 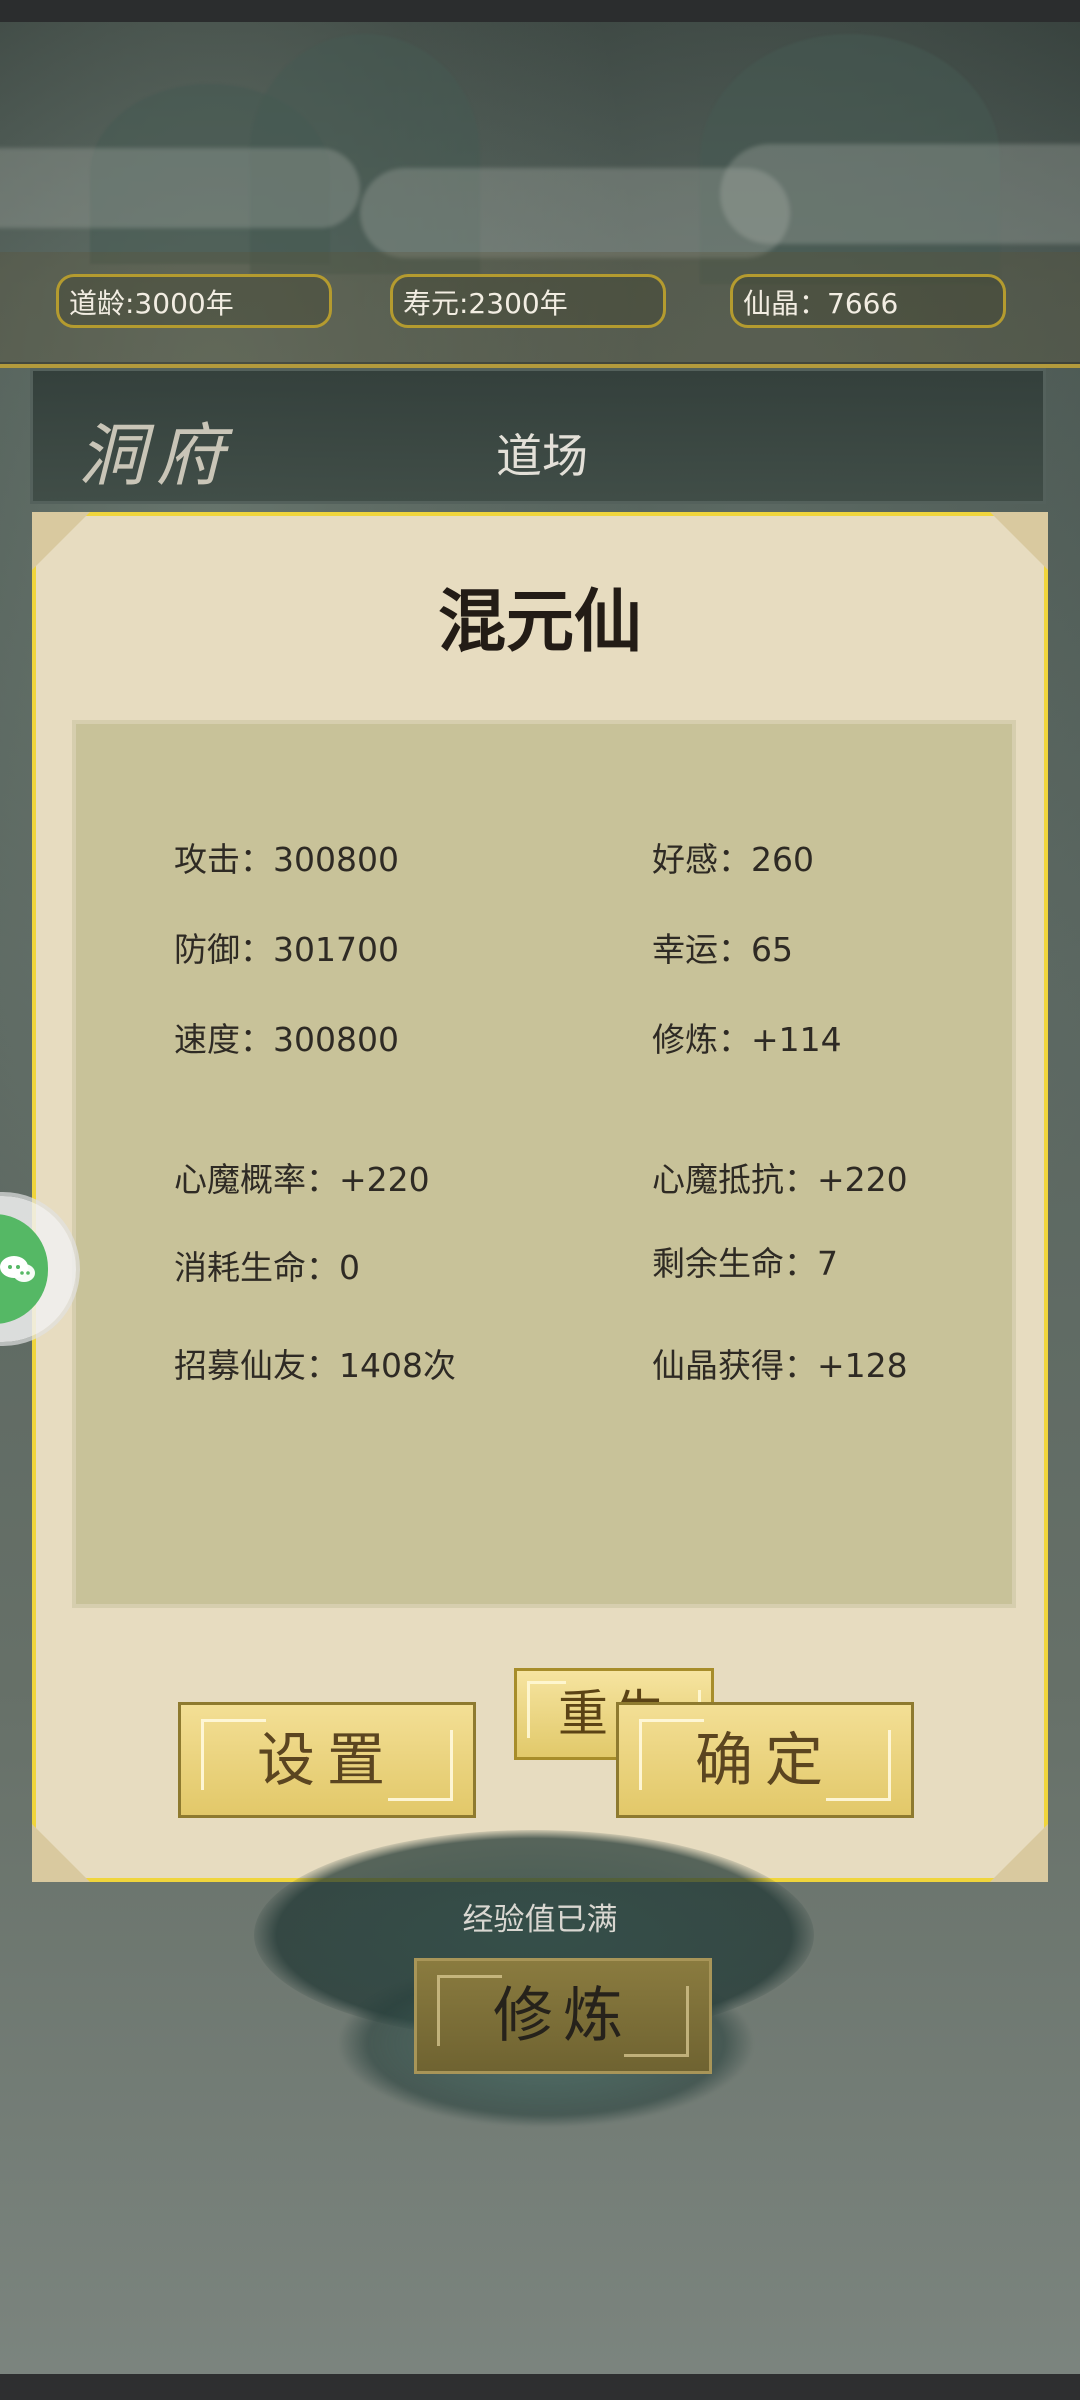 What do you see at coordinates (540, 2387) in the screenshot?
I see `bottom-system-bar` at bounding box center [540, 2387].